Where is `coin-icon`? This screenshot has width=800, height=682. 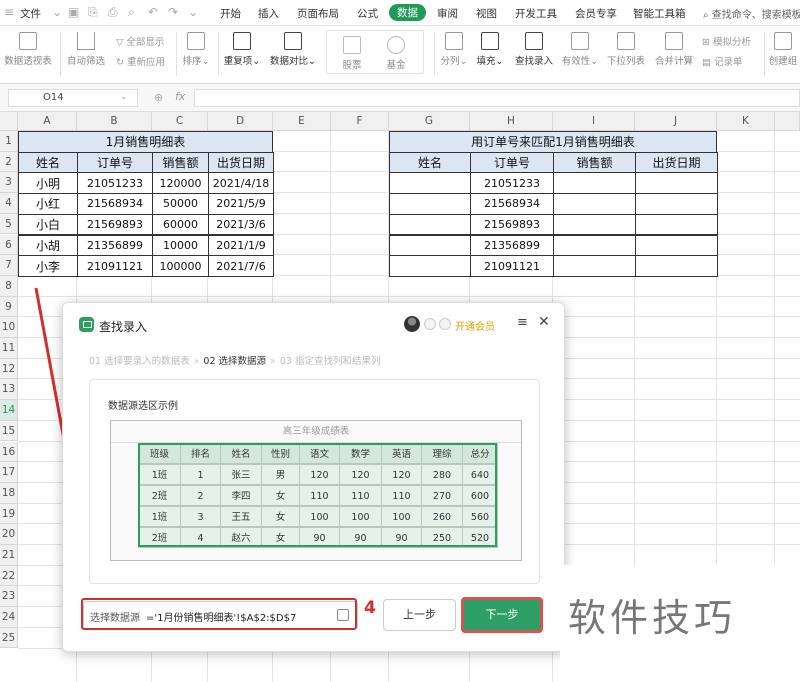
coin-icon is located at coordinates (430, 324).